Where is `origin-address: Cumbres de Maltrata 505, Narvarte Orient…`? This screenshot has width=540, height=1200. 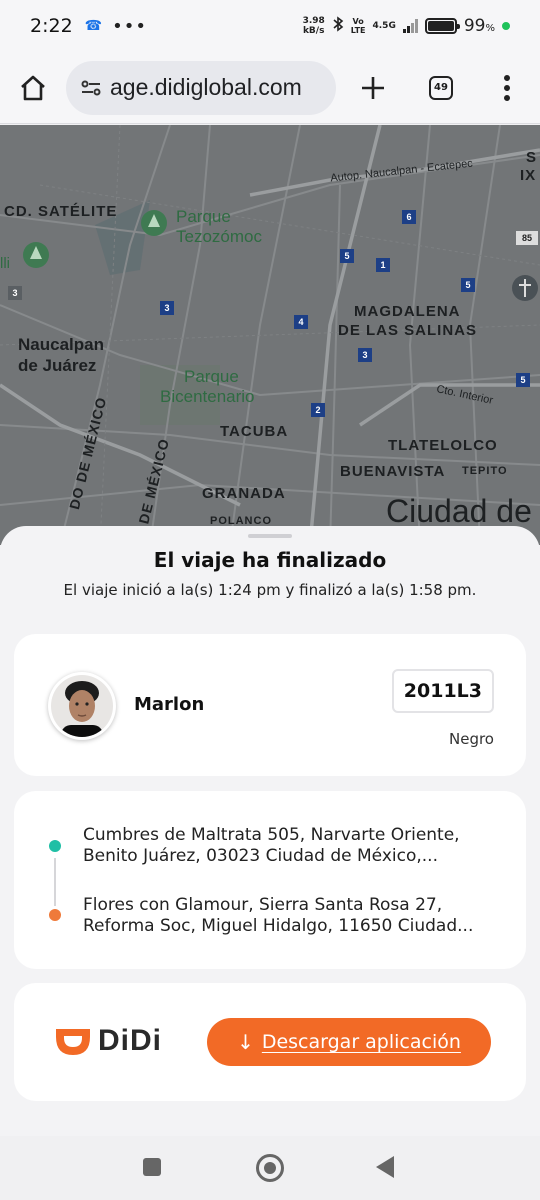
origin-address: Cumbres de Maltrata 505, Narvarte Orient… is located at coordinates (271, 845).